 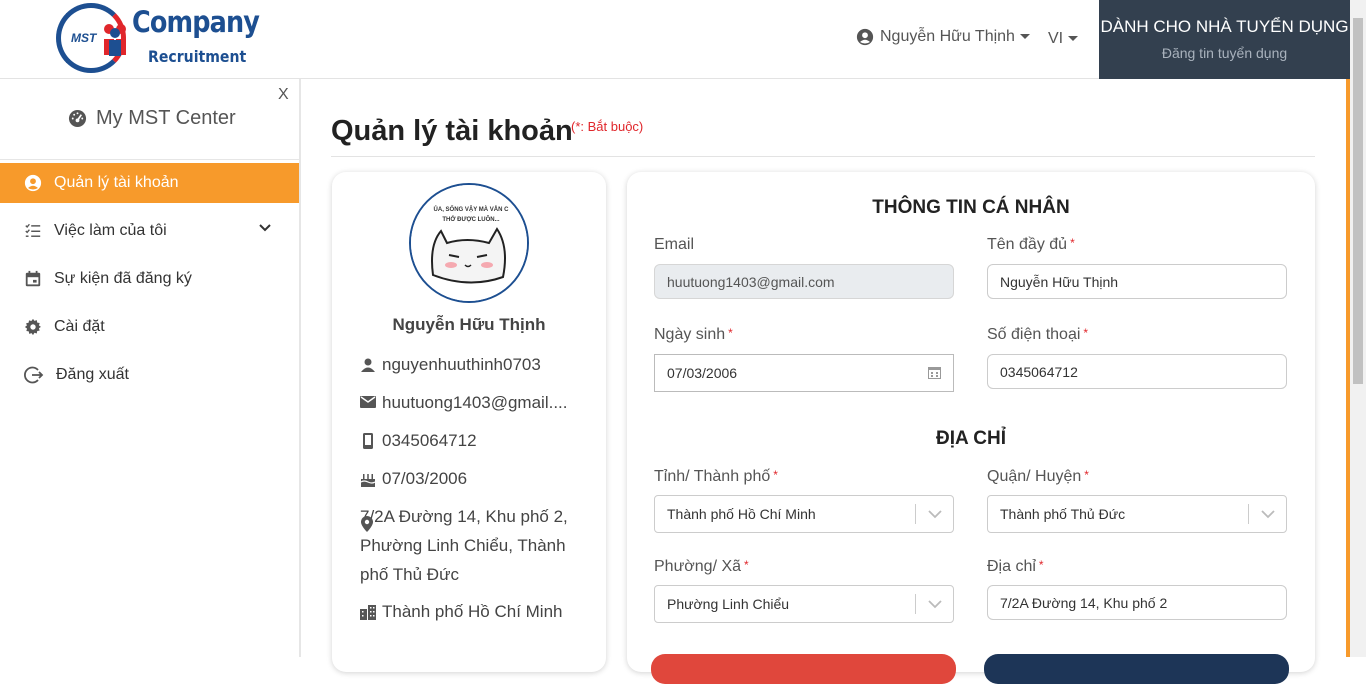 What do you see at coordinates (472, 209) in the screenshot?
I see `avatar-caption-line: ỦA, SỐNG VẬY MÀ VẪN C` at bounding box center [472, 209].